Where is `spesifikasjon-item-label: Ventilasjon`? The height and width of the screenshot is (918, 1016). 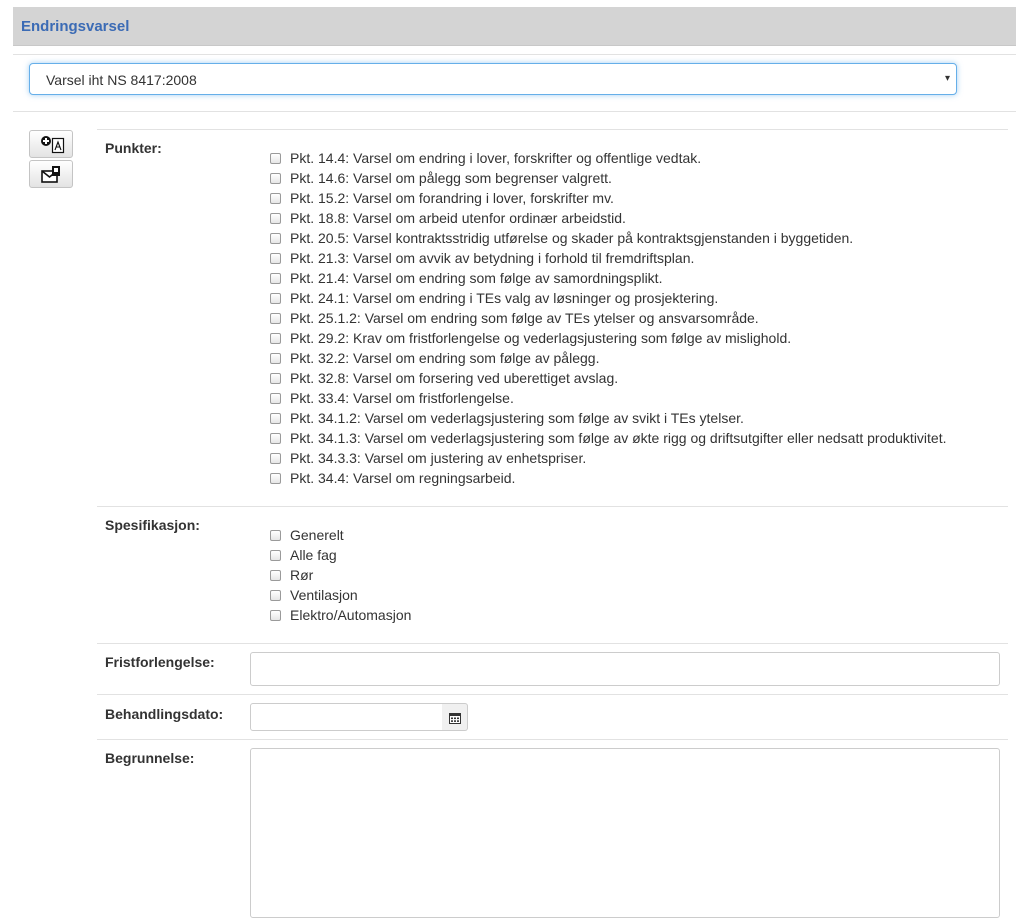
spesifikasjon-item-label: Ventilasjon is located at coordinates (324, 595).